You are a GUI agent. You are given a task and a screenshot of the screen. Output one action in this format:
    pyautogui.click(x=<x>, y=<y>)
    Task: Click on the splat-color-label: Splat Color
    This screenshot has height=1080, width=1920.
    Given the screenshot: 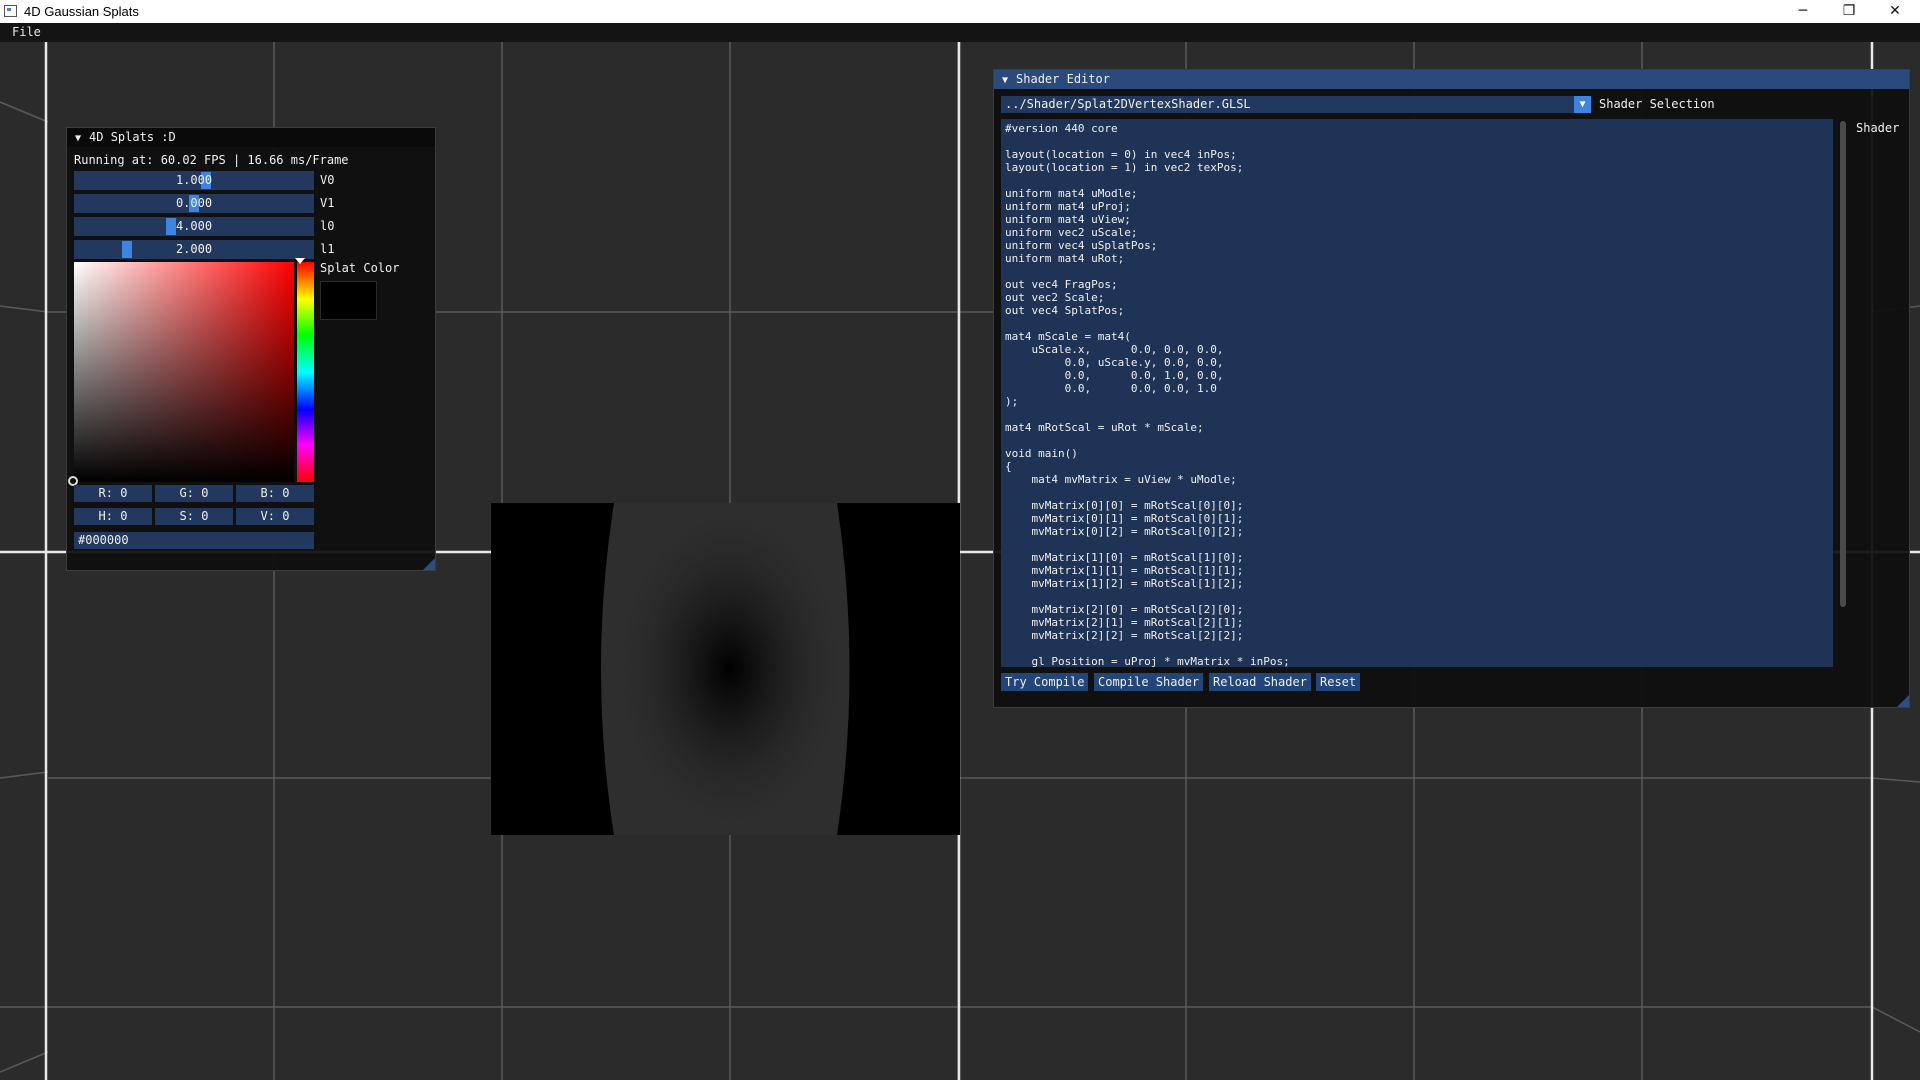 What is the action you would take?
    pyautogui.click(x=360, y=268)
    